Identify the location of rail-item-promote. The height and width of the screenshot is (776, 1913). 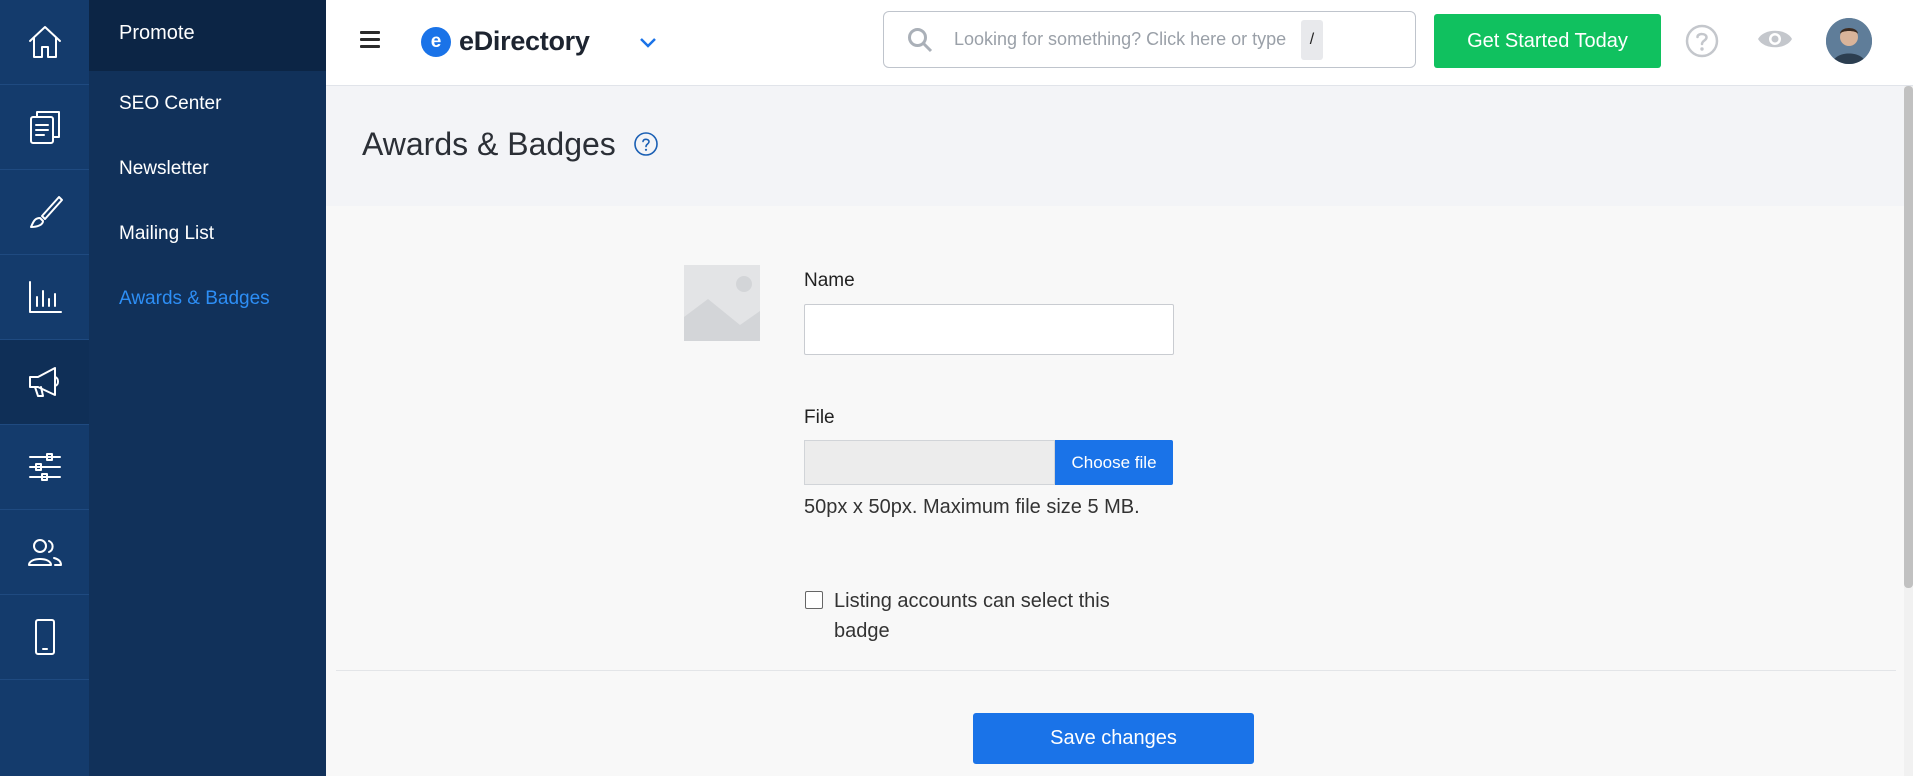
(44, 382).